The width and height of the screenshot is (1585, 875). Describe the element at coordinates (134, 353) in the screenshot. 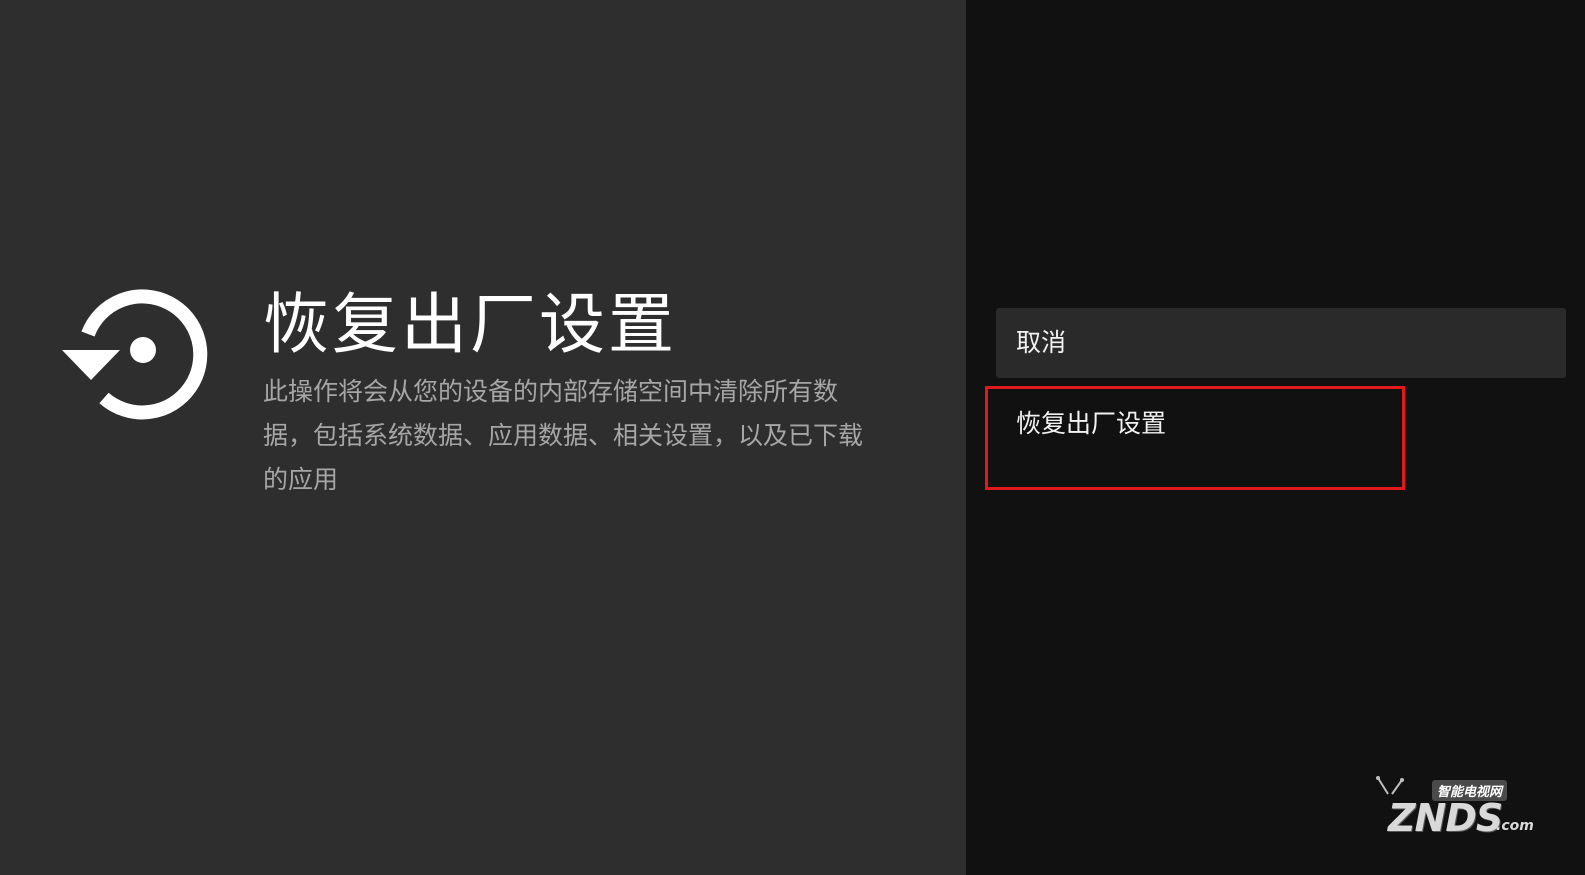

I see `factory-reset-icon` at that location.